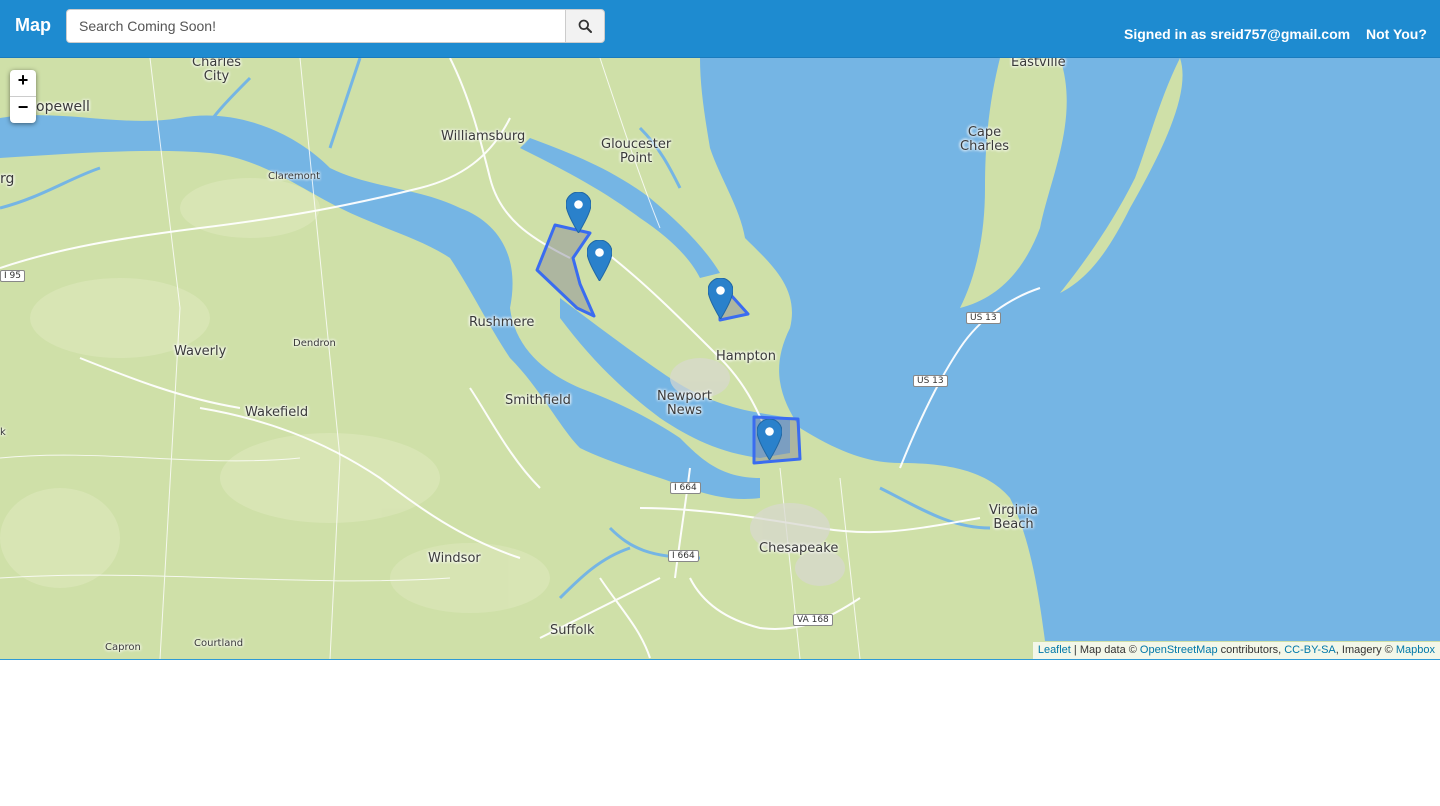 The width and height of the screenshot is (1440, 806). Describe the element at coordinates (1310, 650) in the screenshot. I see `license-link: CC-BY-SA` at that location.